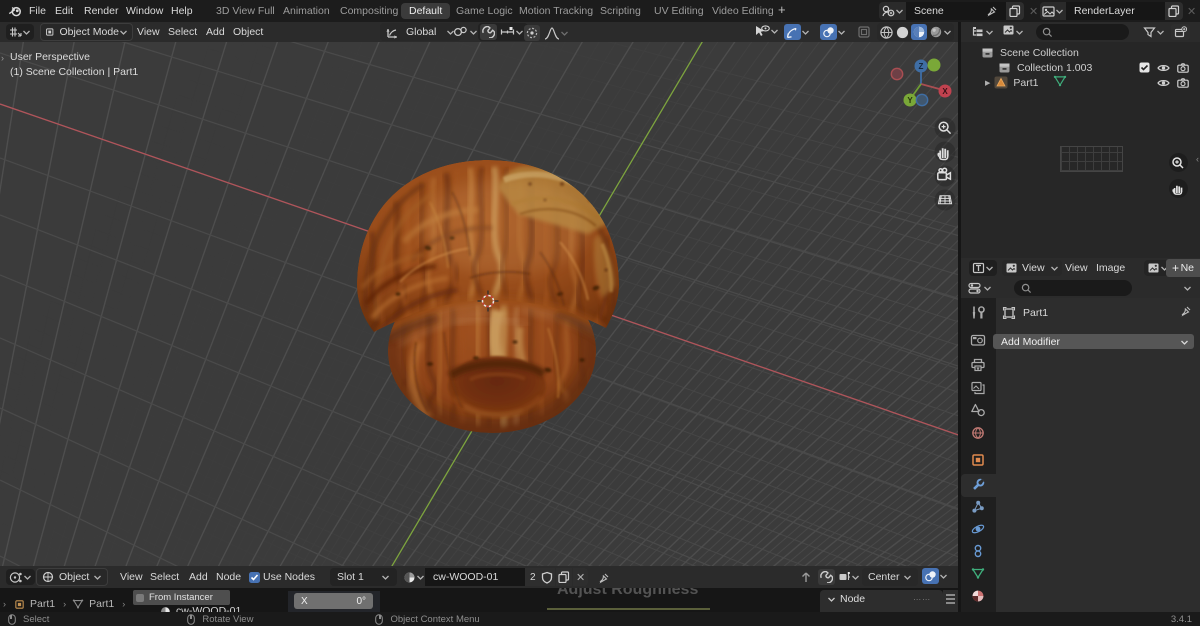 This screenshot has width=1200, height=626. I want to click on svg-text: User Perspective, so click(50, 57).